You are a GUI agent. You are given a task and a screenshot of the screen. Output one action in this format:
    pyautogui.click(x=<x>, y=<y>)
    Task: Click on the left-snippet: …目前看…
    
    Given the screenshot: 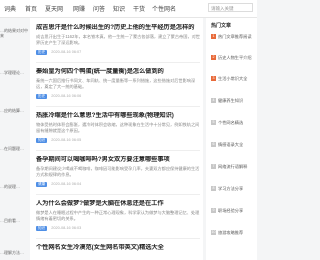 What is the action you would take?
    pyautogui.click(x=15, y=220)
    